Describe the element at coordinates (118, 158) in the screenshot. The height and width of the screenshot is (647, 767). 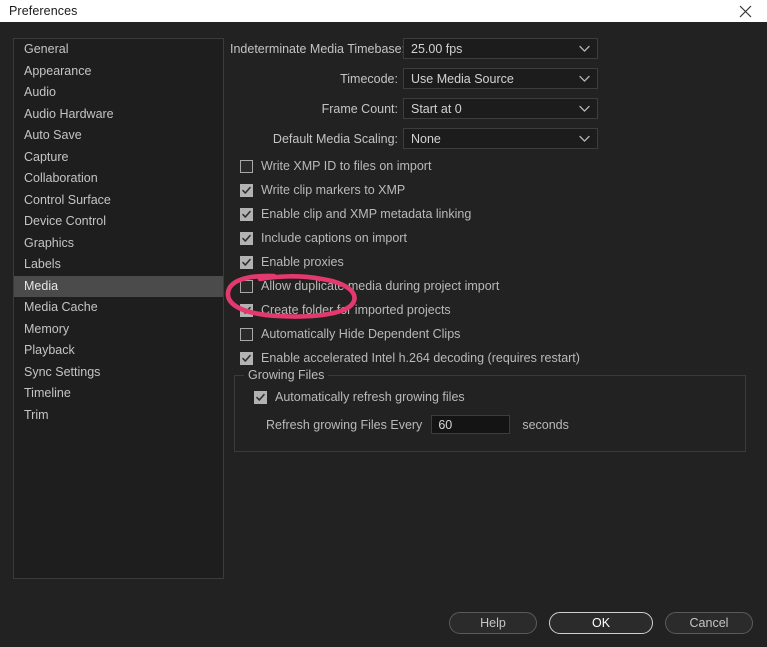
I see `sidebar-item-capture: Capture` at that location.